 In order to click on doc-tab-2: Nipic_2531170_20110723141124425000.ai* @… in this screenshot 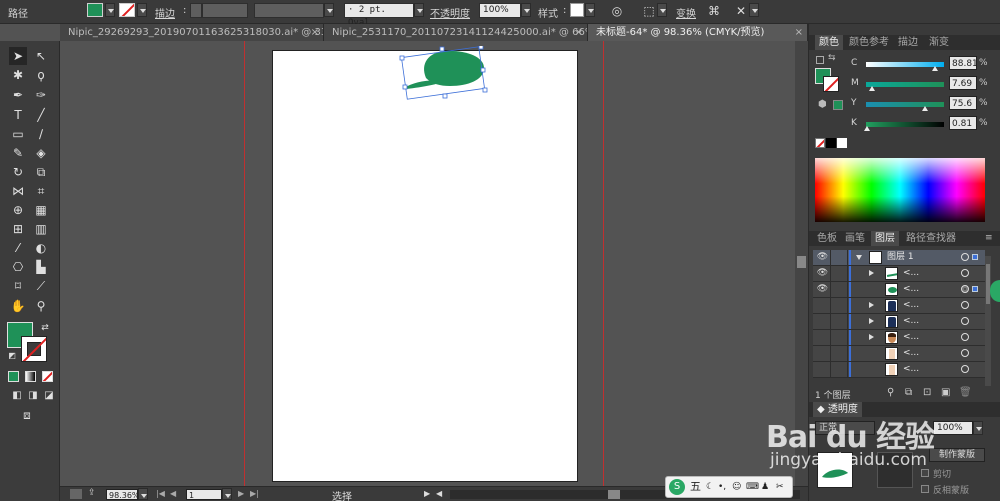, I will do `click(456, 32)`.